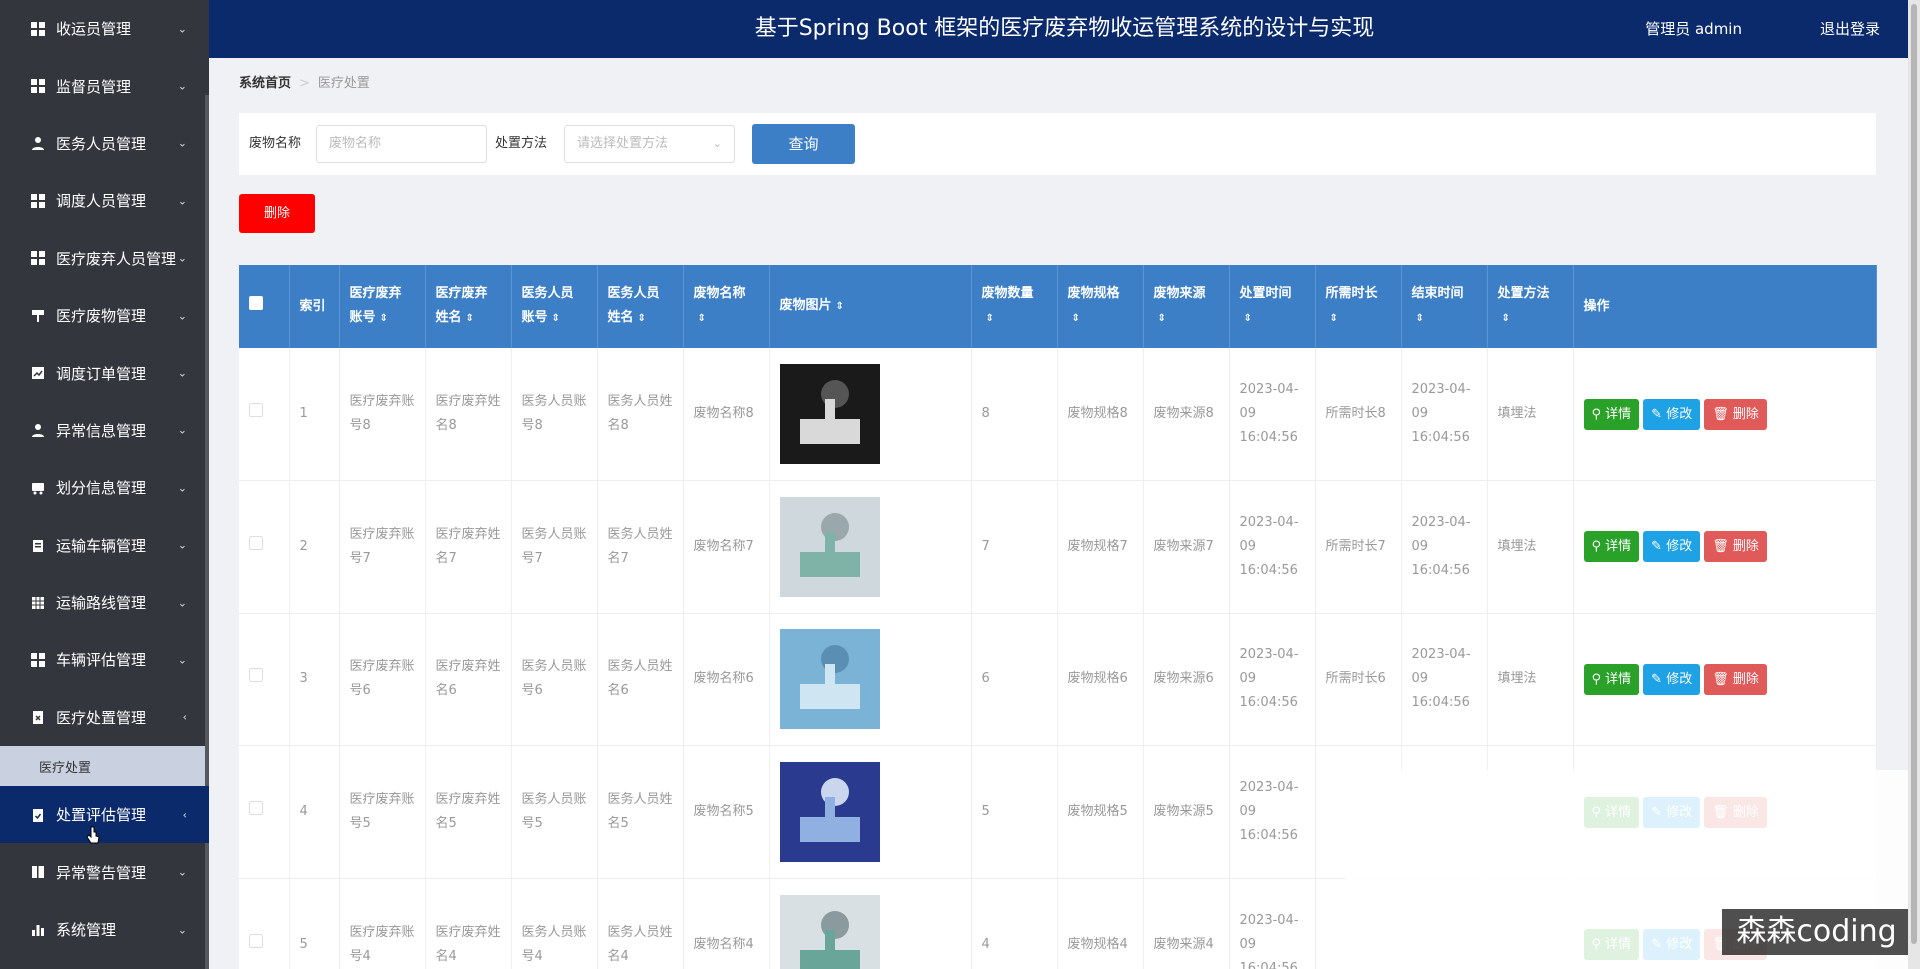  Describe the element at coordinates (803, 144) in the screenshot. I see `search-button: 查询` at that location.